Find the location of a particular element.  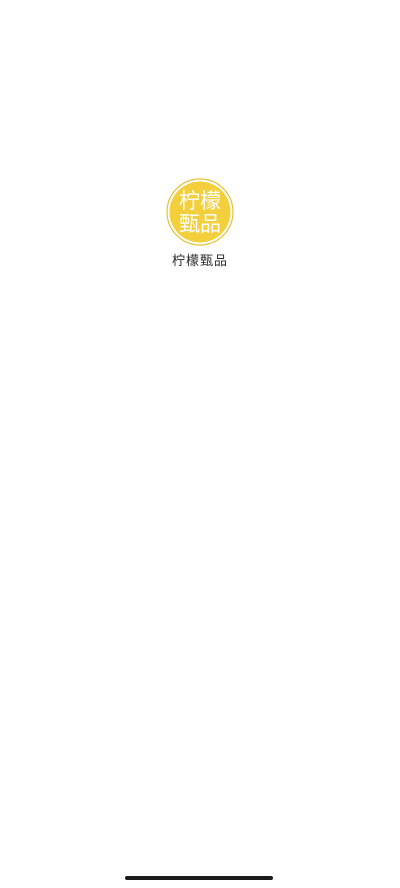

logo-text-line2: 甄品 is located at coordinates (200, 224).